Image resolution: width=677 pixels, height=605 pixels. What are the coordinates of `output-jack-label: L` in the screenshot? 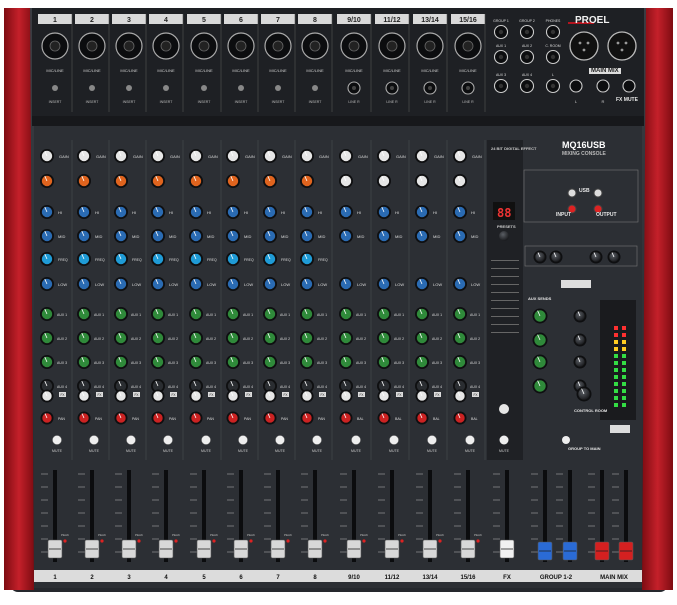 It's located at (553, 75).